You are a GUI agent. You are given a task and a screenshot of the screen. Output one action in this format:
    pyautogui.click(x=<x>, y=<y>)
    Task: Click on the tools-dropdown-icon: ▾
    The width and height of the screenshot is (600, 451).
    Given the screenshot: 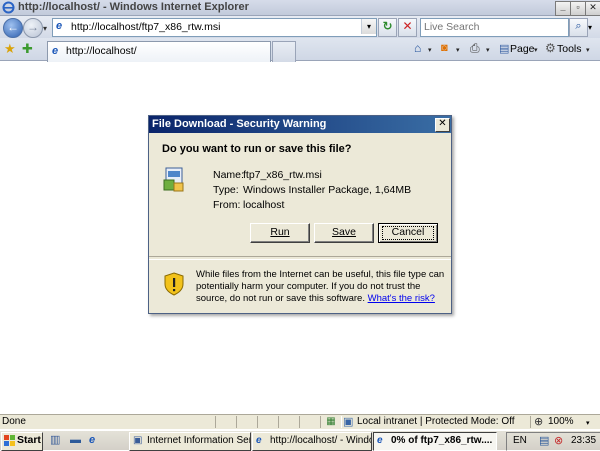 What is the action you would take?
    pyautogui.click(x=588, y=50)
    